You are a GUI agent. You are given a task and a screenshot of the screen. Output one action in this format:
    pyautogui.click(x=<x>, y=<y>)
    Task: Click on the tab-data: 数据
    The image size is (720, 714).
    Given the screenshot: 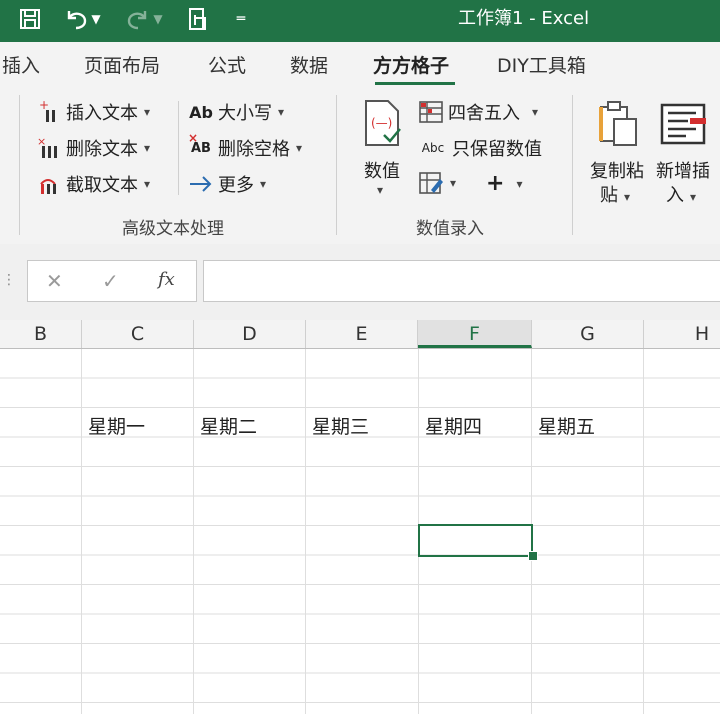 What is the action you would take?
    pyautogui.click(x=309, y=64)
    